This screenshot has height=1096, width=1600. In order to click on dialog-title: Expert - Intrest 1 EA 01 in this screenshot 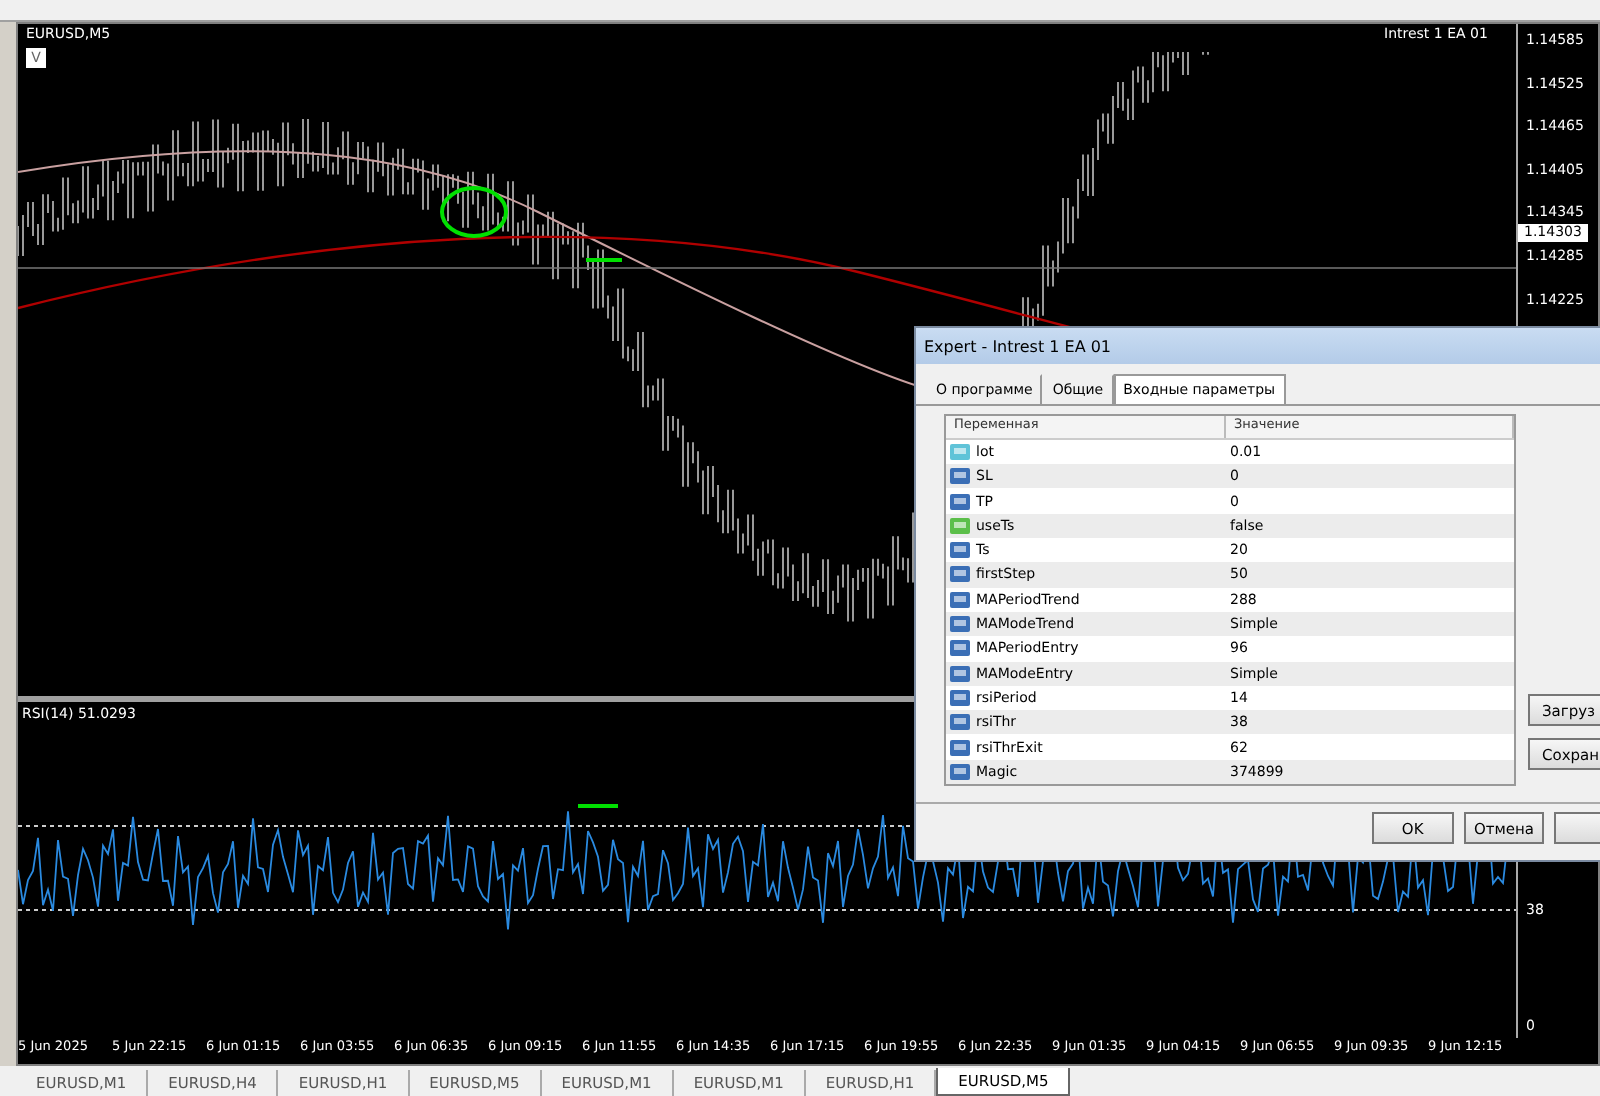, I will do `click(1258, 346)`.